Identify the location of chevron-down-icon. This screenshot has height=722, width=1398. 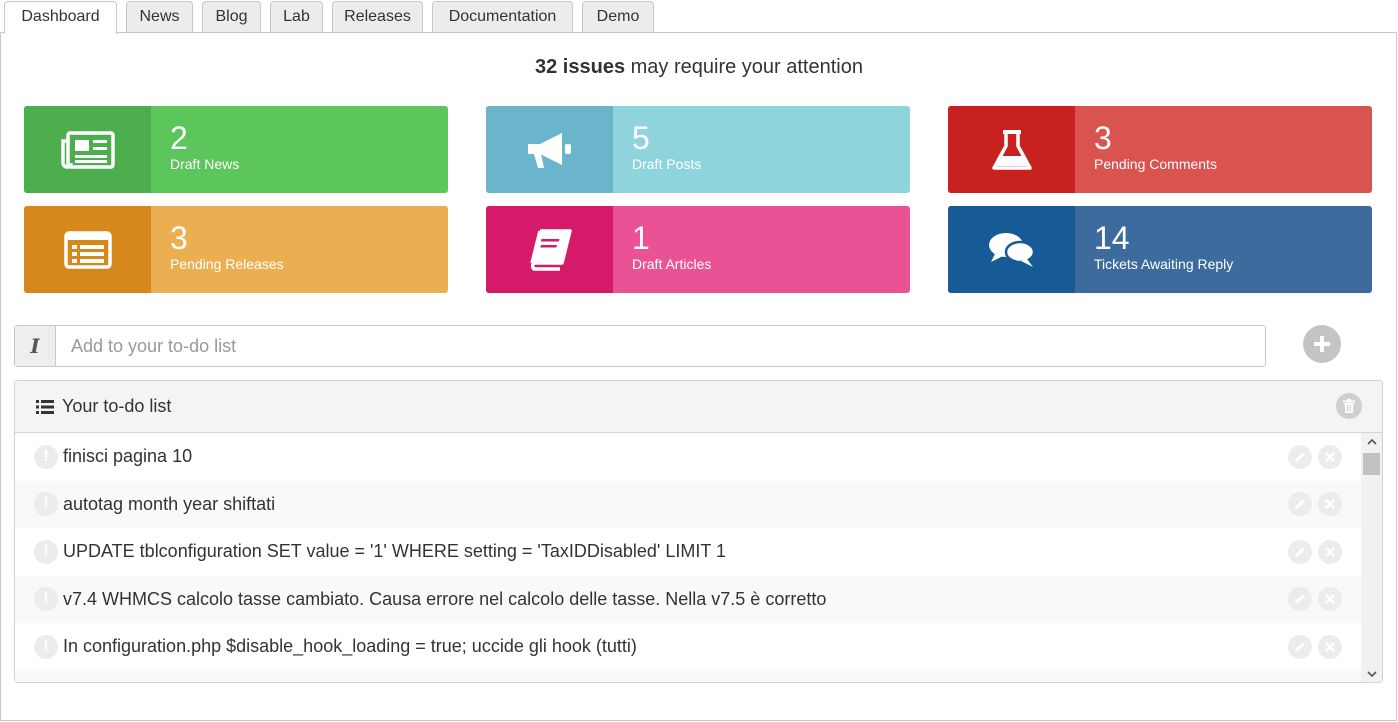
(1371, 674).